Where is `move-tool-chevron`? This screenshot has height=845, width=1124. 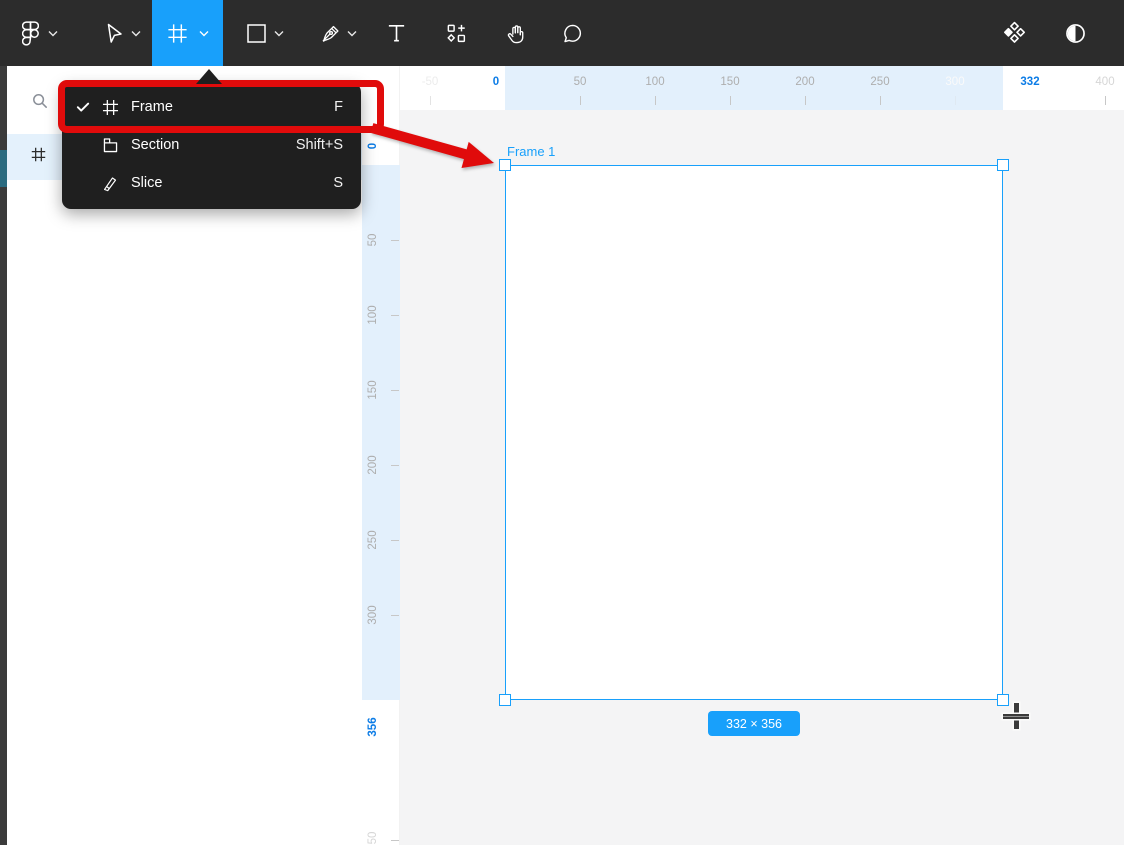
move-tool-chevron is located at coordinates (136, 33).